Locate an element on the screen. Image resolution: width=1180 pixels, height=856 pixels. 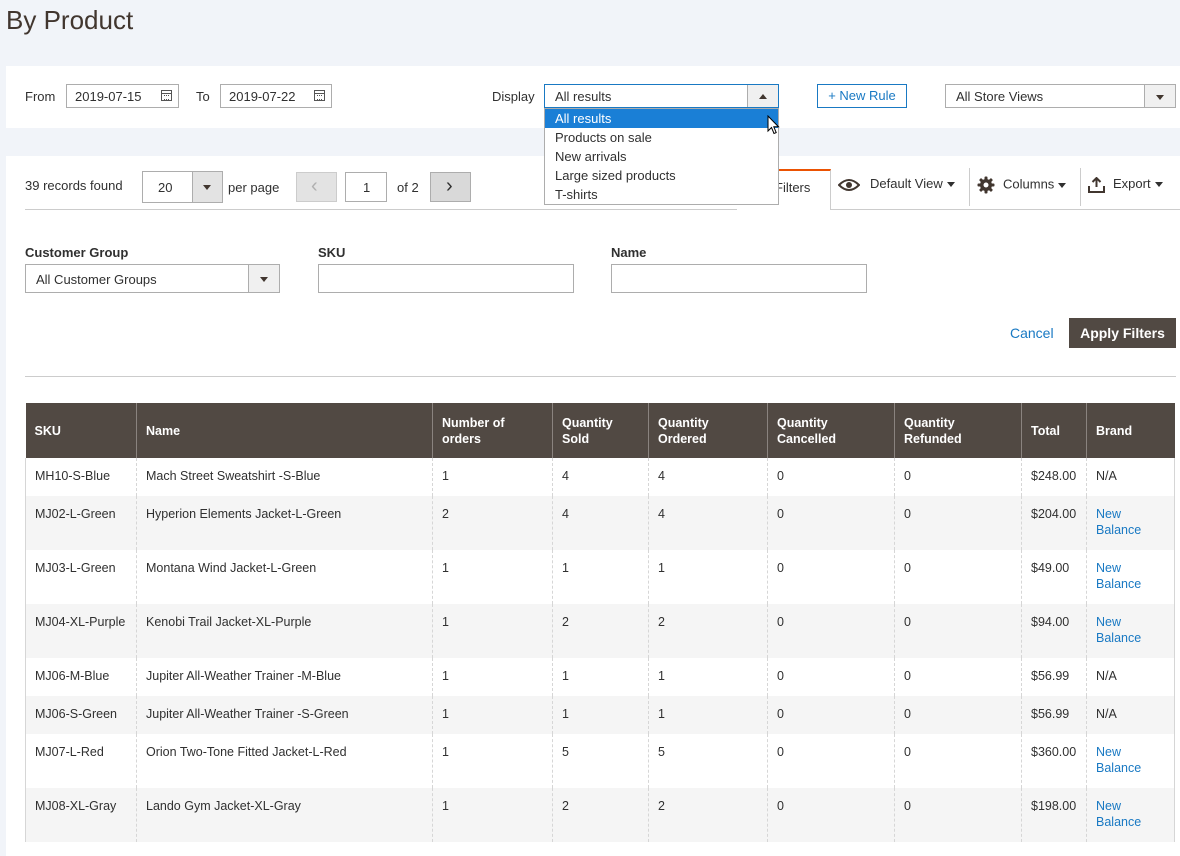
cell-sku: MJ06-M-Blue is located at coordinates (81, 677).